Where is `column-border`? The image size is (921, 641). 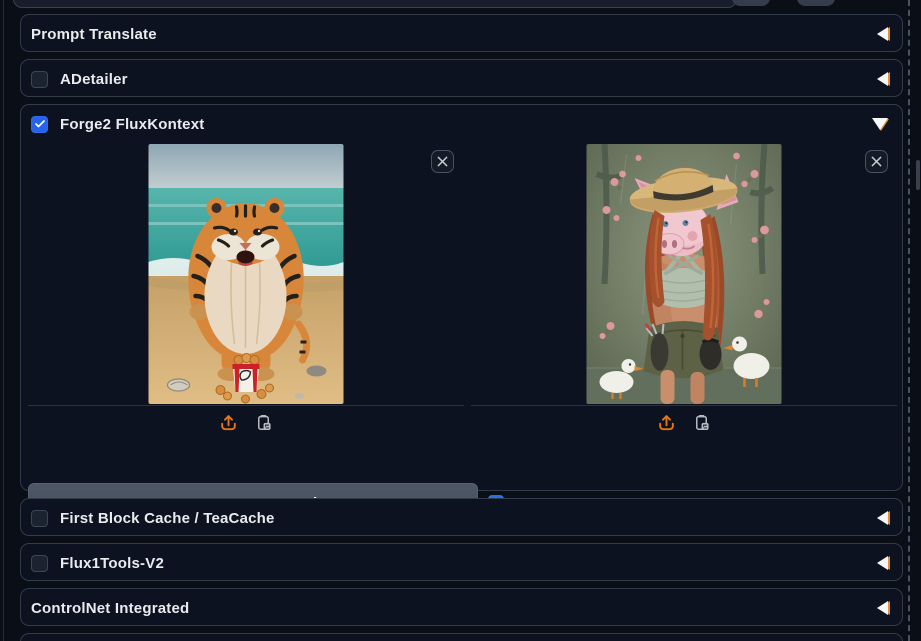
column-border is located at coordinates (3, 320).